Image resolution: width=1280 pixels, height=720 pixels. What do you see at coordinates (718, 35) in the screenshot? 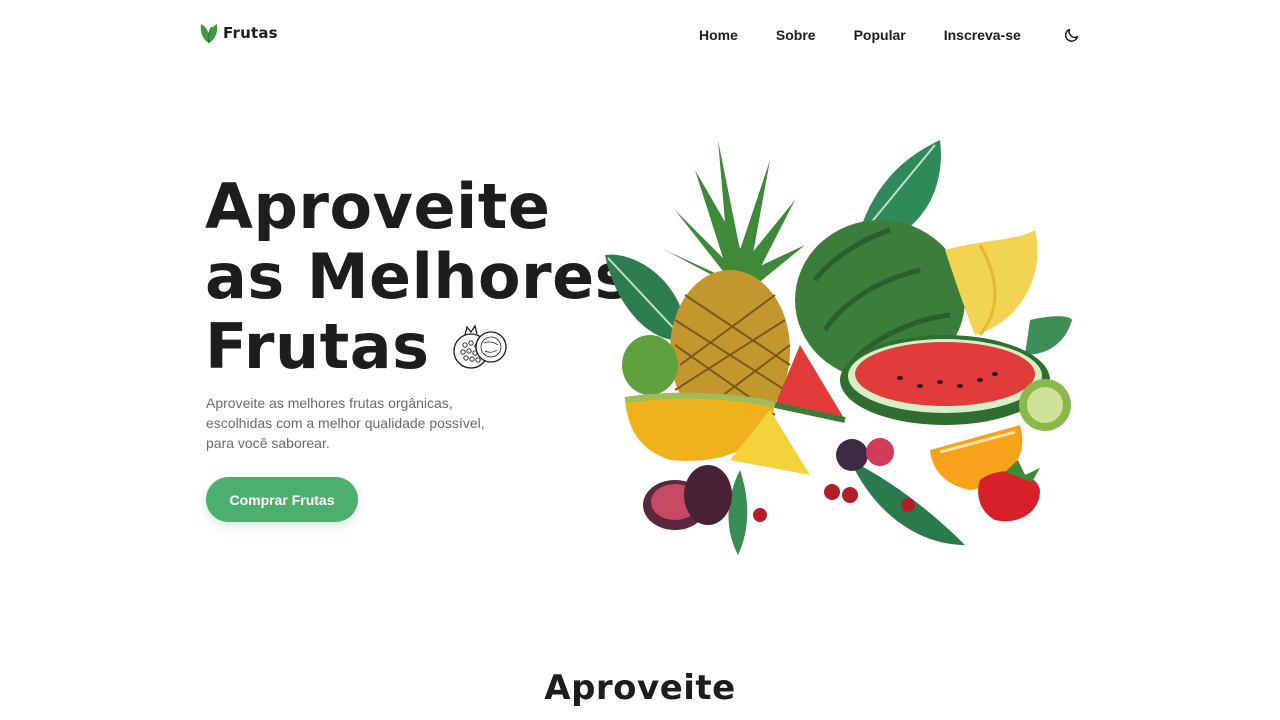
I see `nav-home: Home` at bounding box center [718, 35].